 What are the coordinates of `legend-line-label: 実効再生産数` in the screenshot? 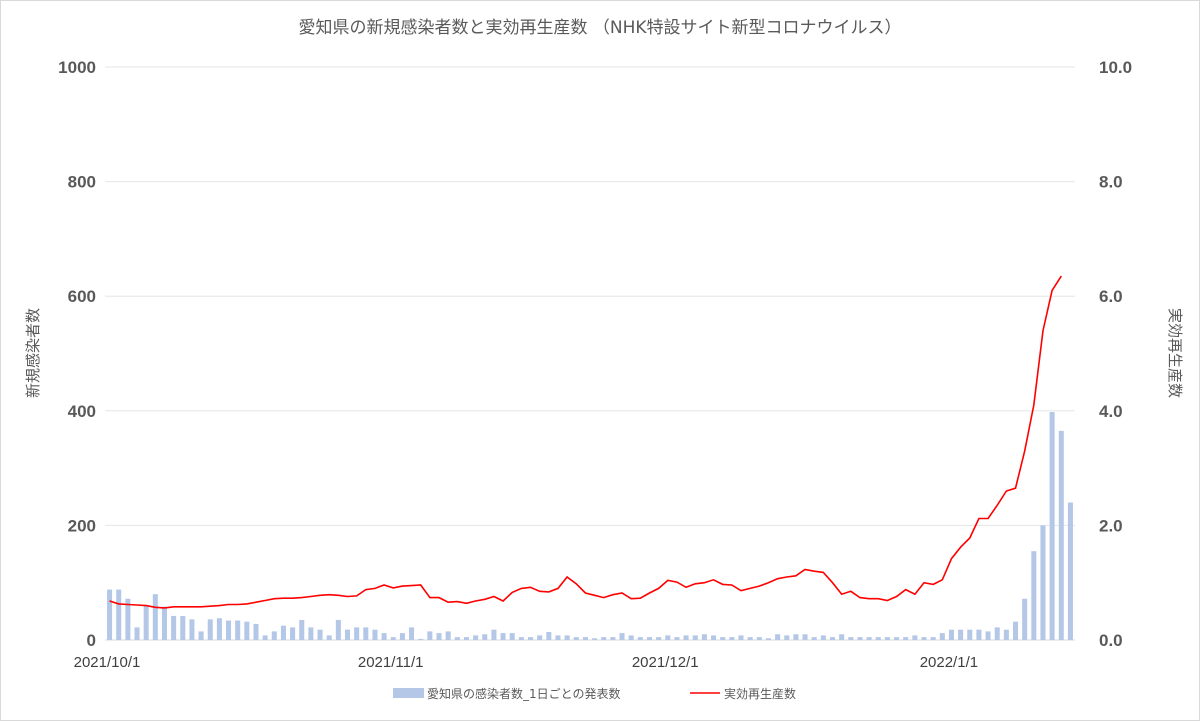 It's located at (760, 693).